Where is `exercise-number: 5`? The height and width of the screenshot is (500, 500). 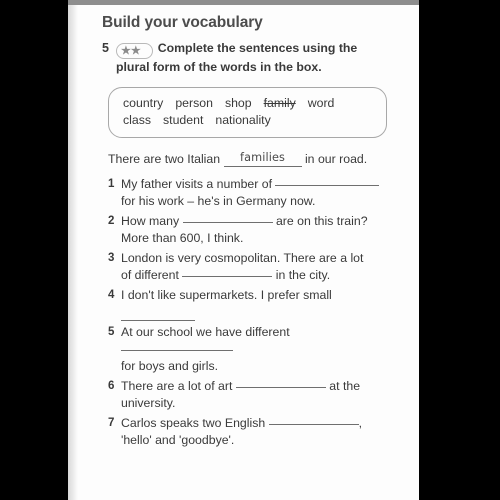
exercise-number: 5 is located at coordinates (105, 48).